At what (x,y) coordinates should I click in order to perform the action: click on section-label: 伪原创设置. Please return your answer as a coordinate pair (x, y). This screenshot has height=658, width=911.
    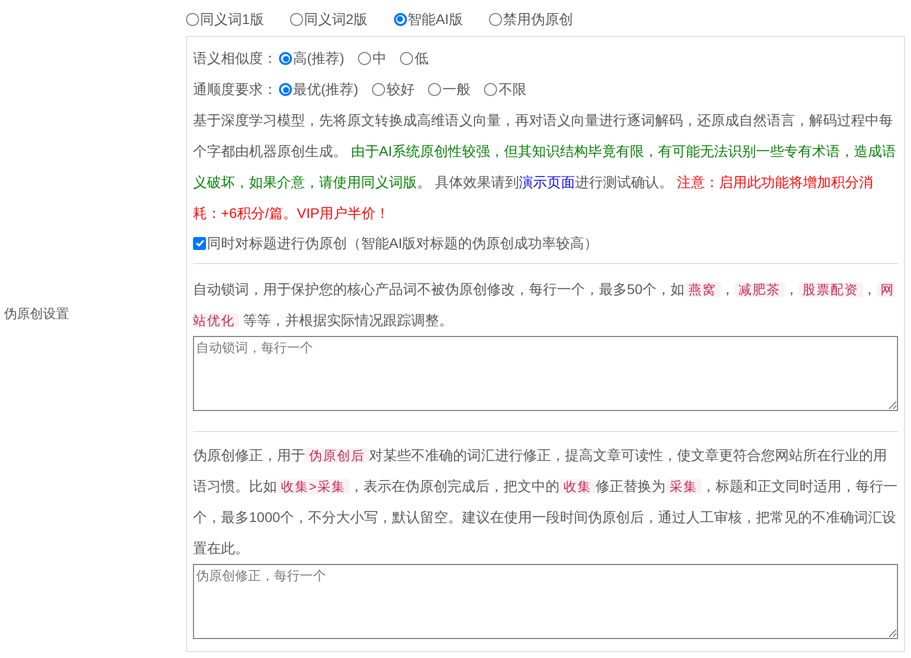
    Looking at the image, I should click on (36, 314).